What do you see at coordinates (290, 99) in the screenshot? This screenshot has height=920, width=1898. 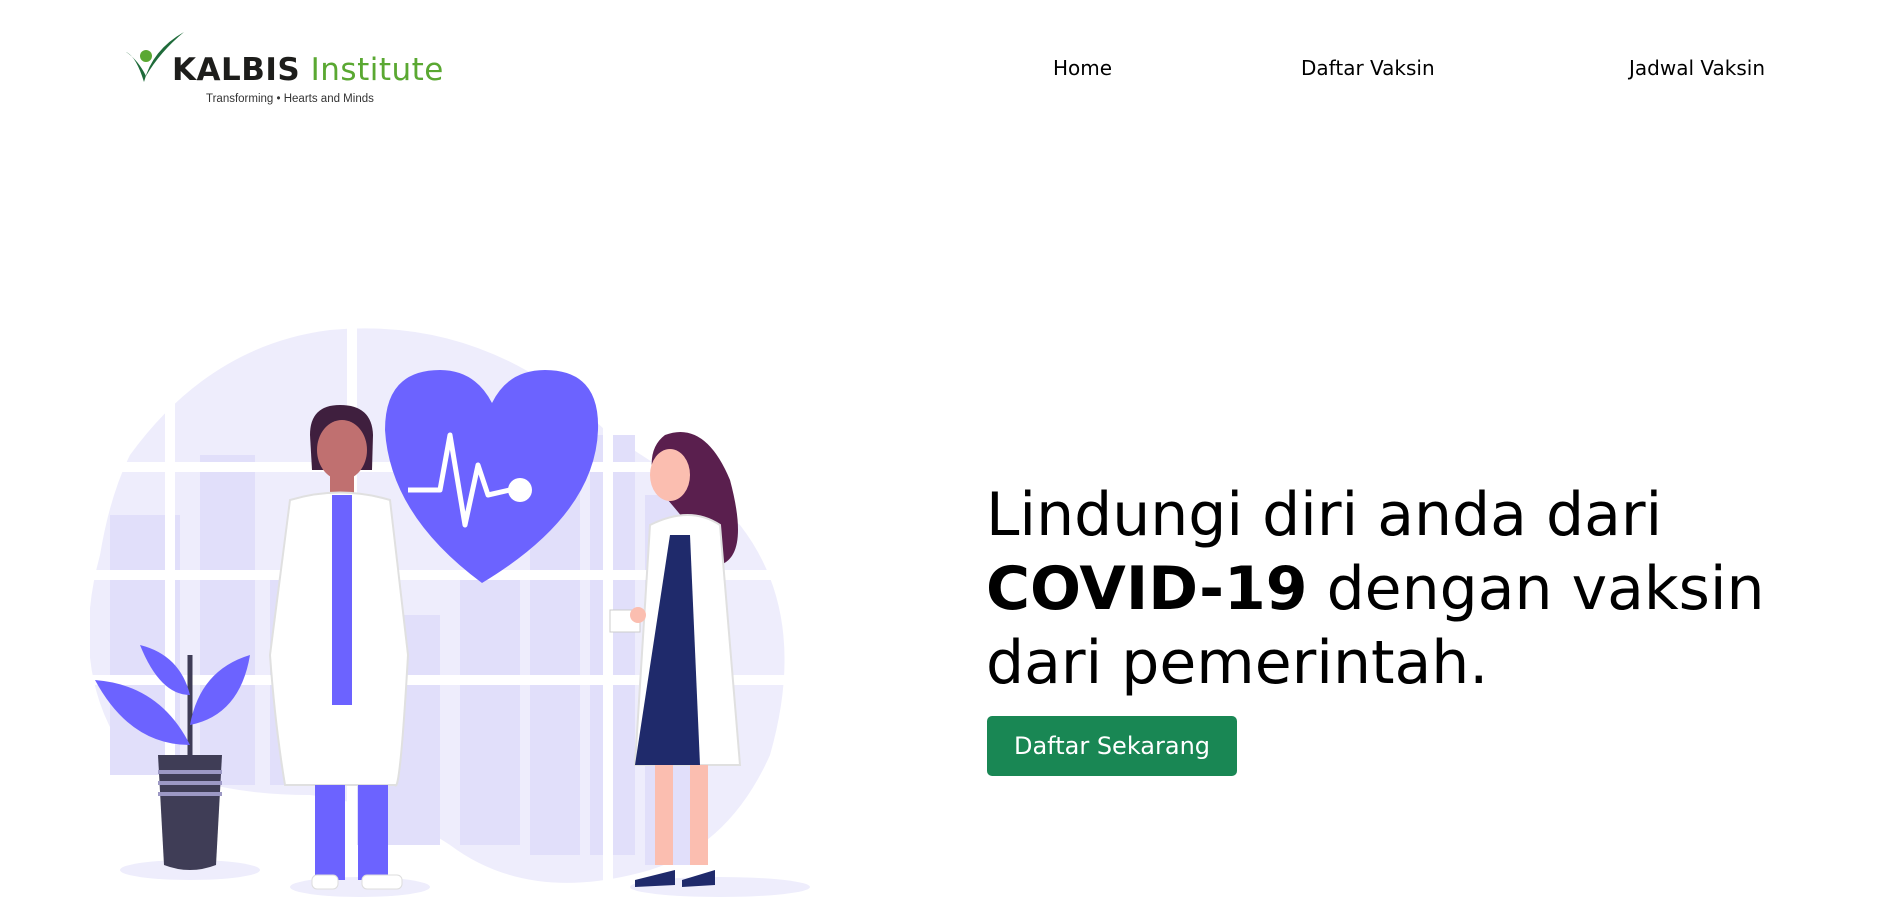 I see `logo-tagline: Transforming • Hearts and Minds` at bounding box center [290, 99].